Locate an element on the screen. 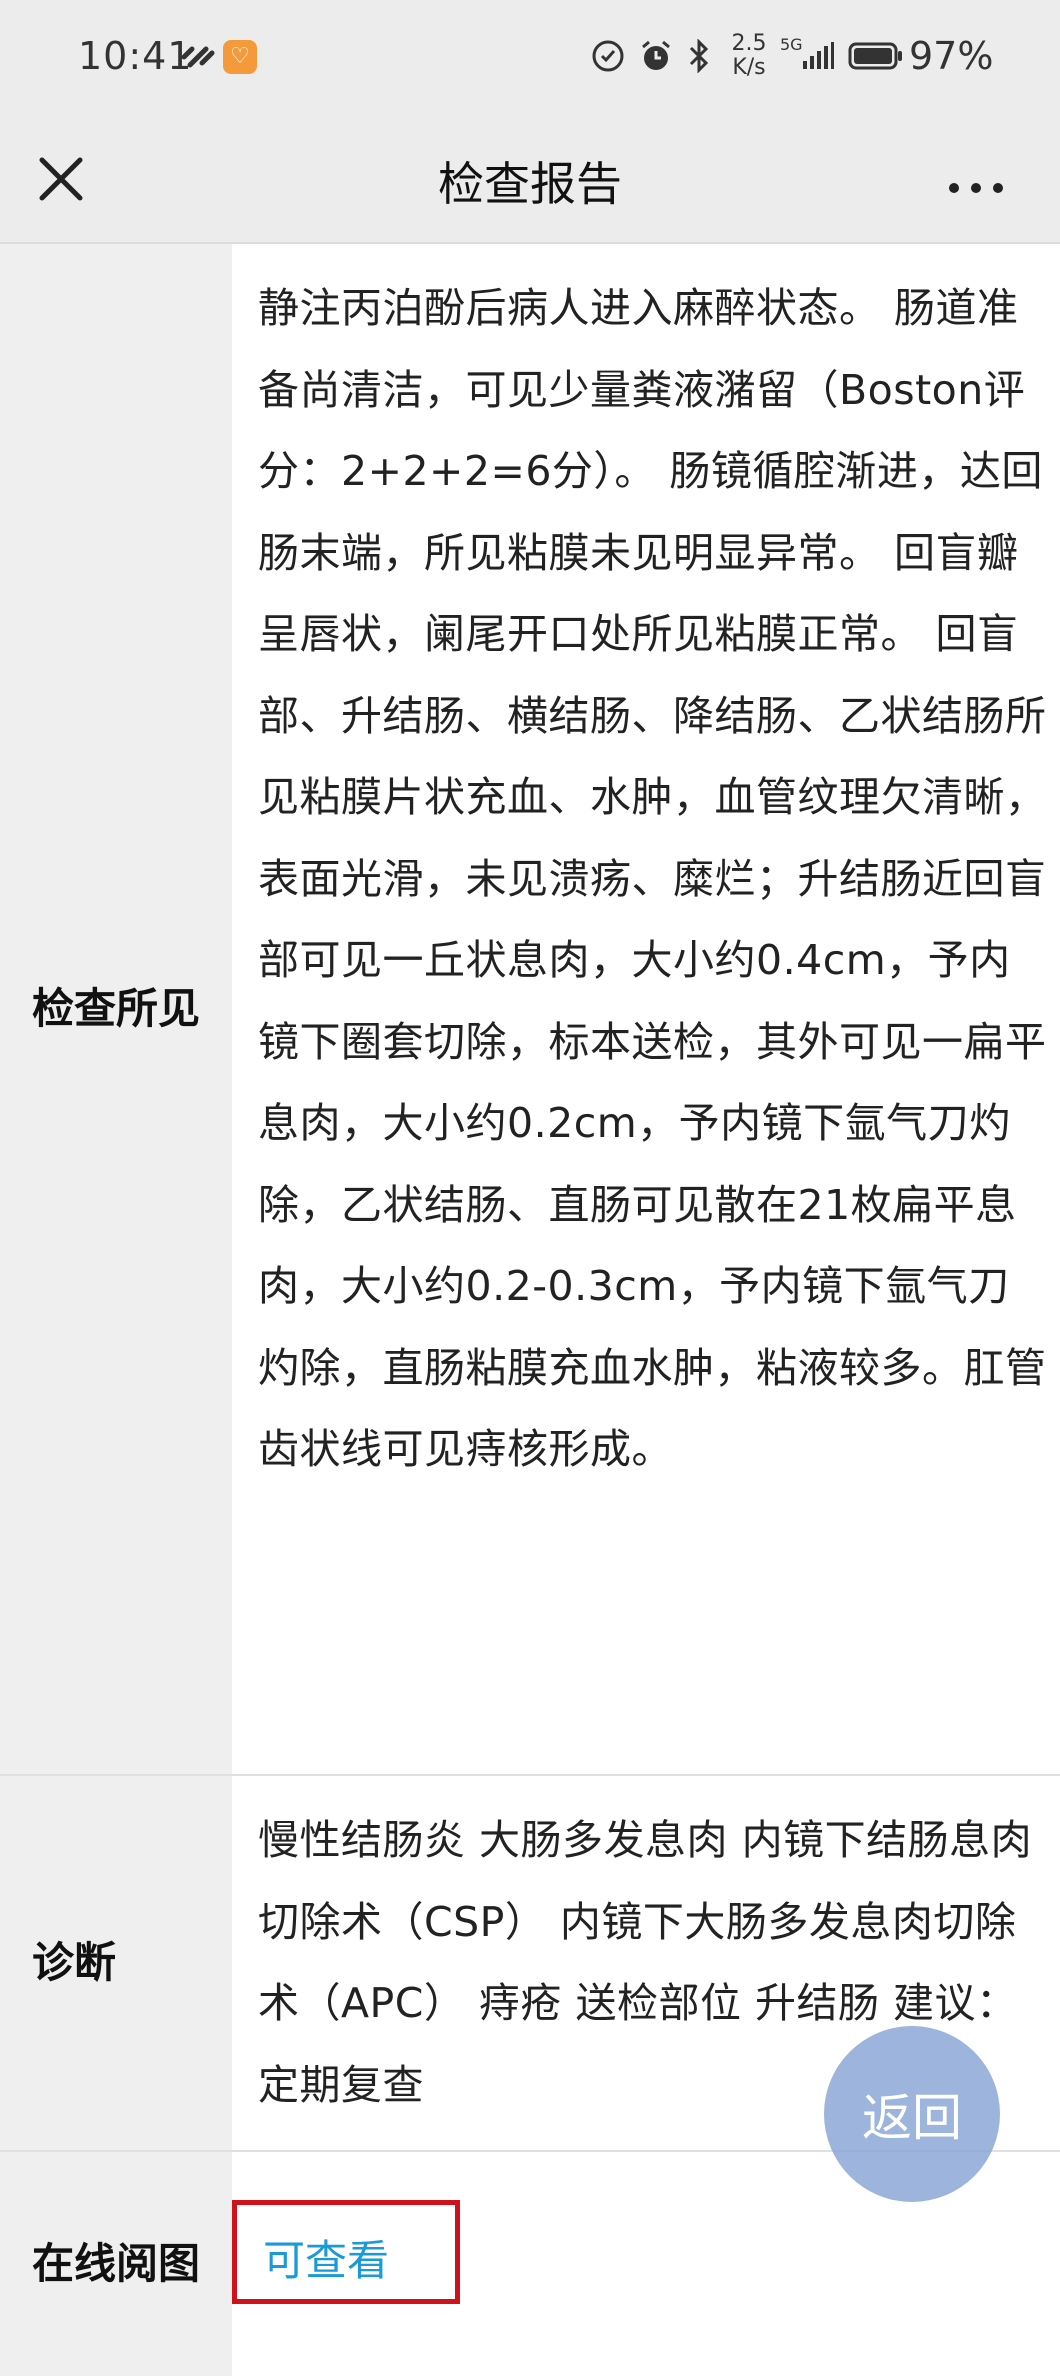 This screenshot has height=2376, width=1060. battery-icon is located at coordinates (876, 56).